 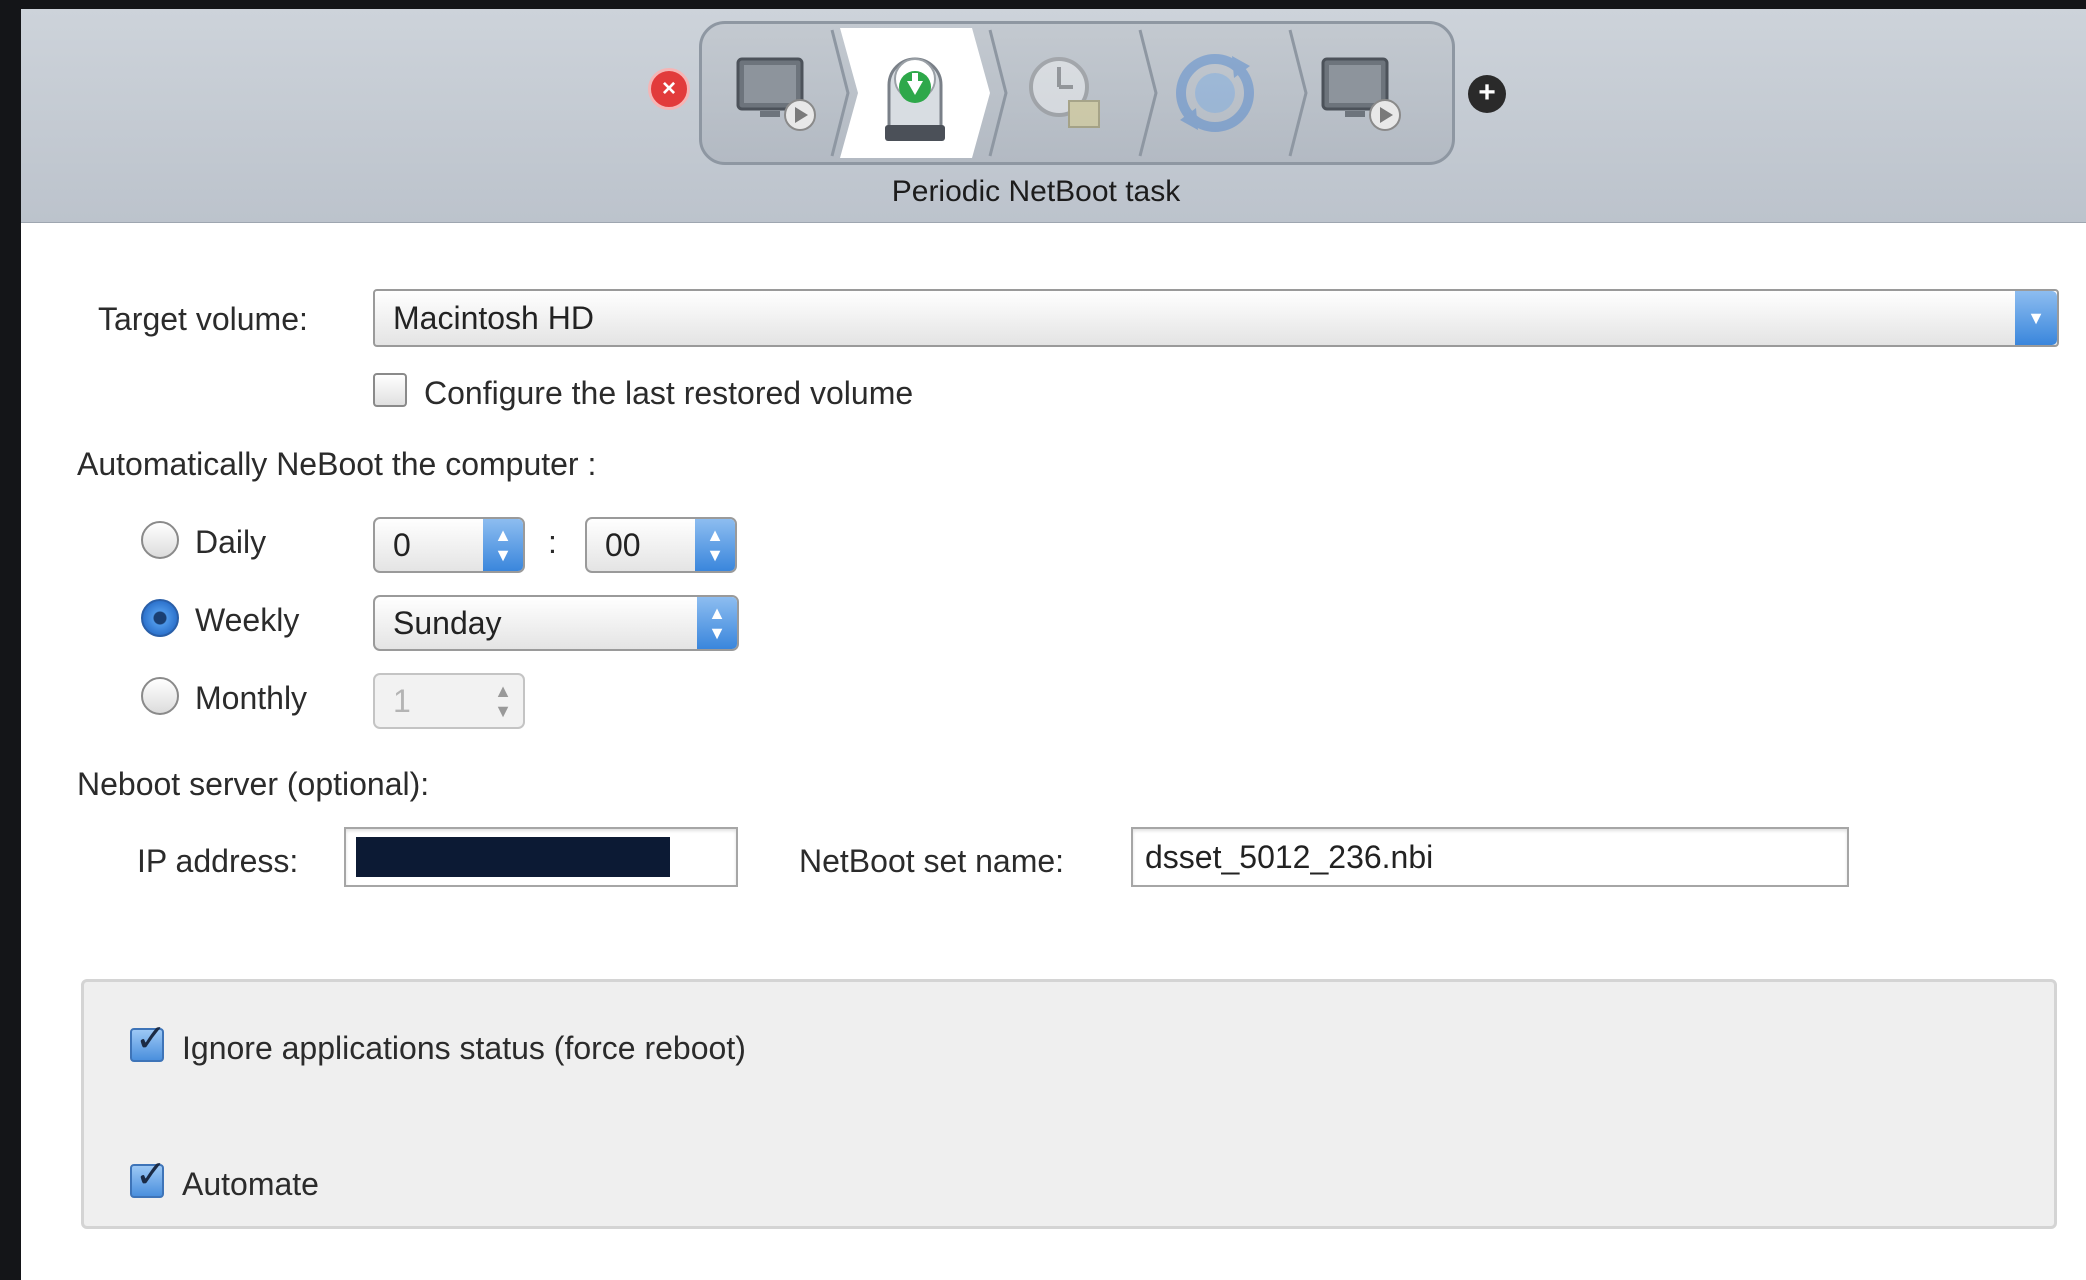 What do you see at coordinates (160, 618) in the screenshot?
I see `weekly-radio` at bounding box center [160, 618].